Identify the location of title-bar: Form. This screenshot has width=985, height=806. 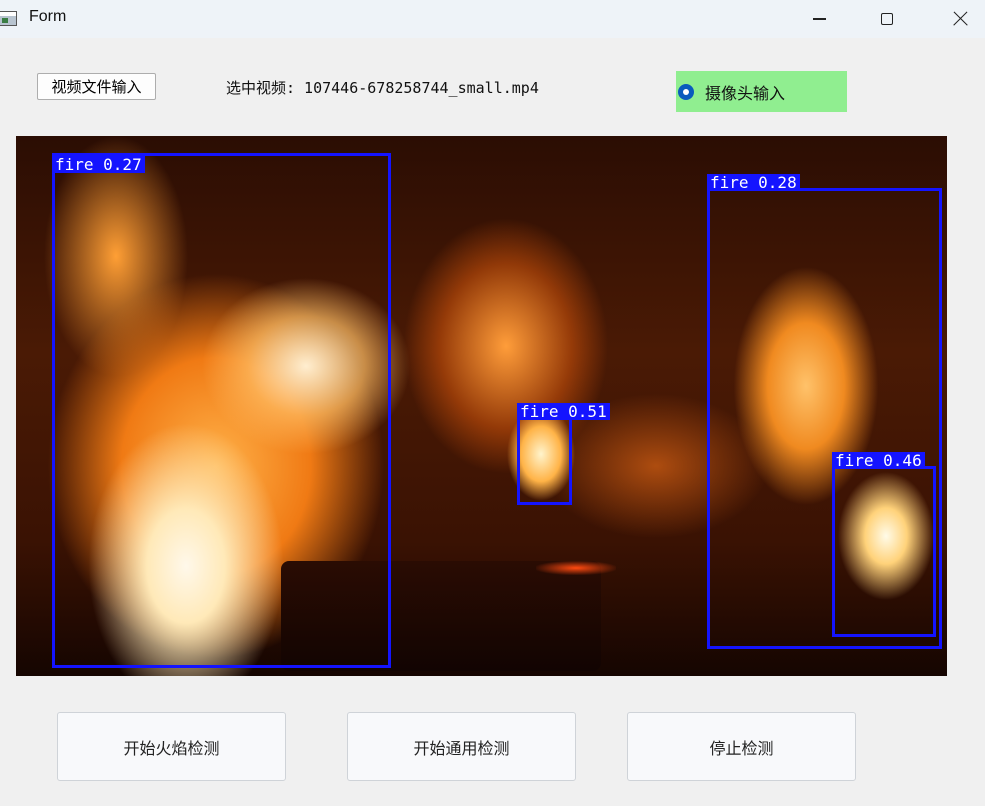
(492, 19).